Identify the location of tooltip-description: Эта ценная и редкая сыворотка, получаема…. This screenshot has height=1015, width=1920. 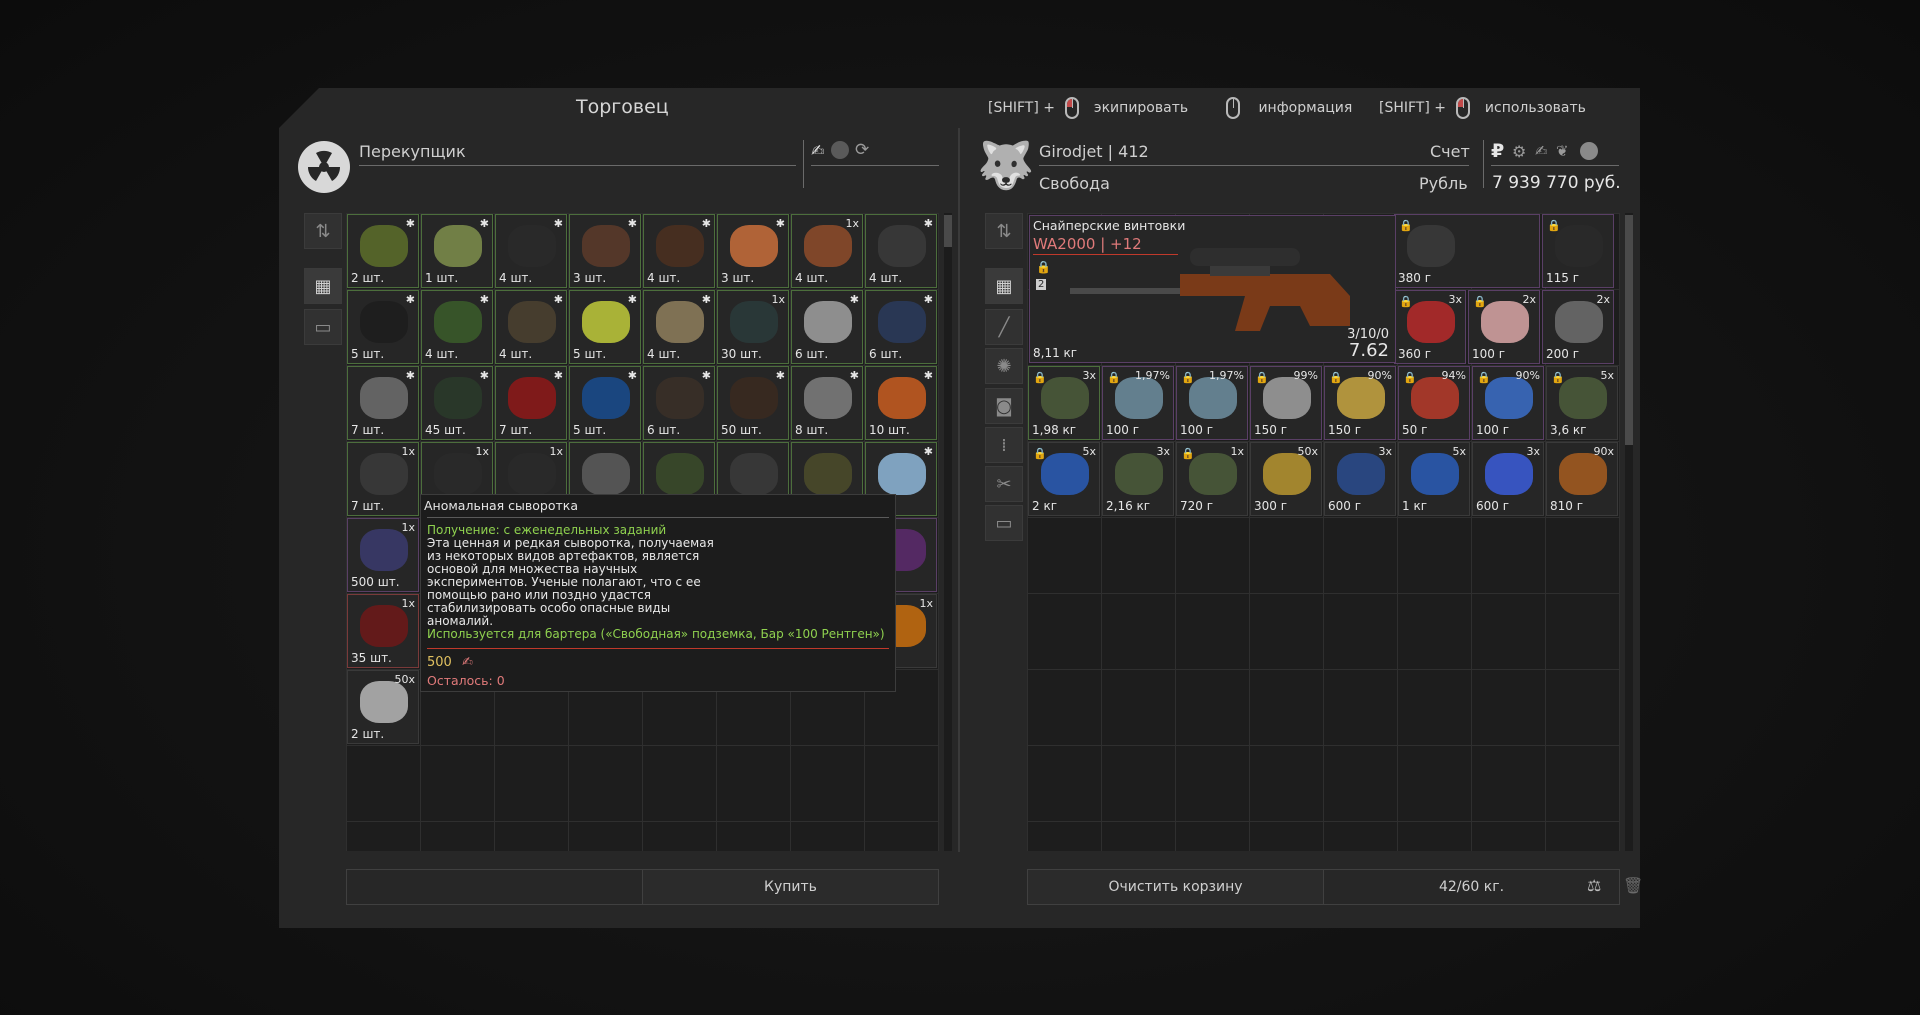
(570, 582).